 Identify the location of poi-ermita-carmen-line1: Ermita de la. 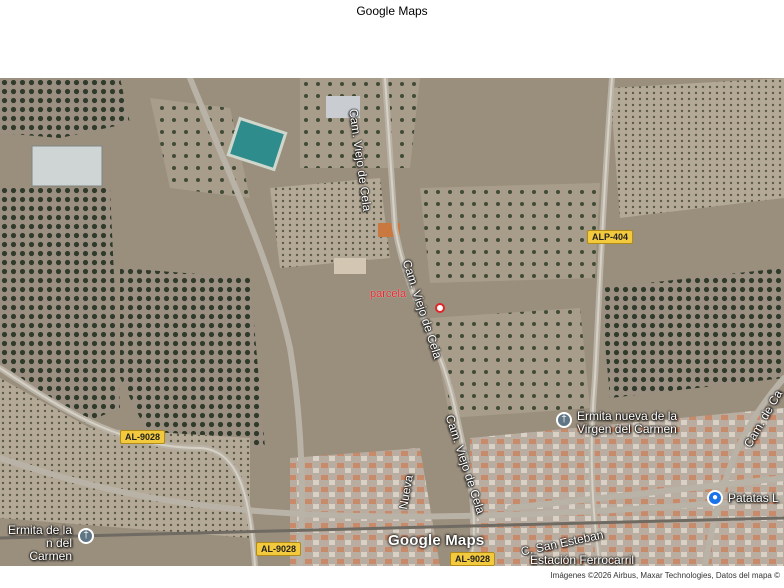
(39, 530).